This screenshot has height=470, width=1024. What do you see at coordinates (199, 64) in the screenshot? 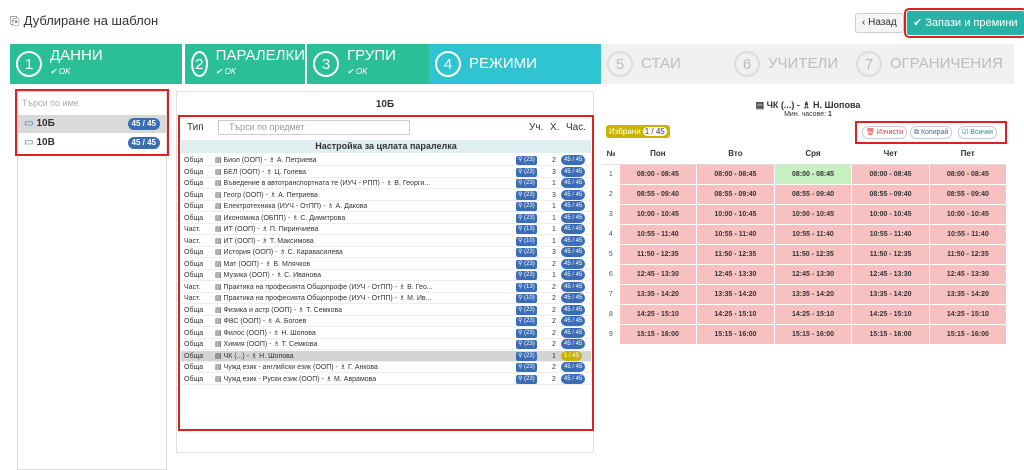
I see `step-number: 2` at bounding box center [199, 64].